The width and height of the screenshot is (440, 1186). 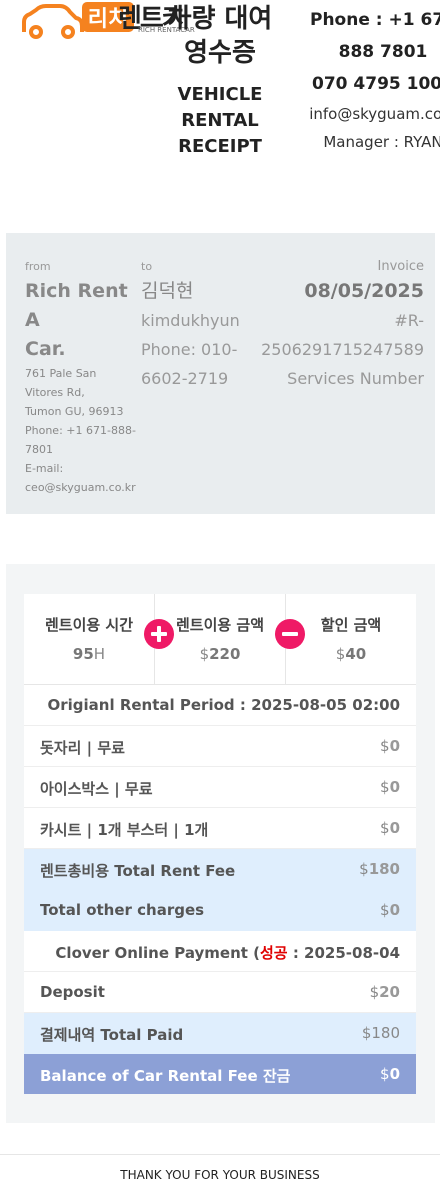 What do you see at coordinates (83, 654) in the screenshot?
I see `rental-time-value: 95` at bounding box center [83, 654].